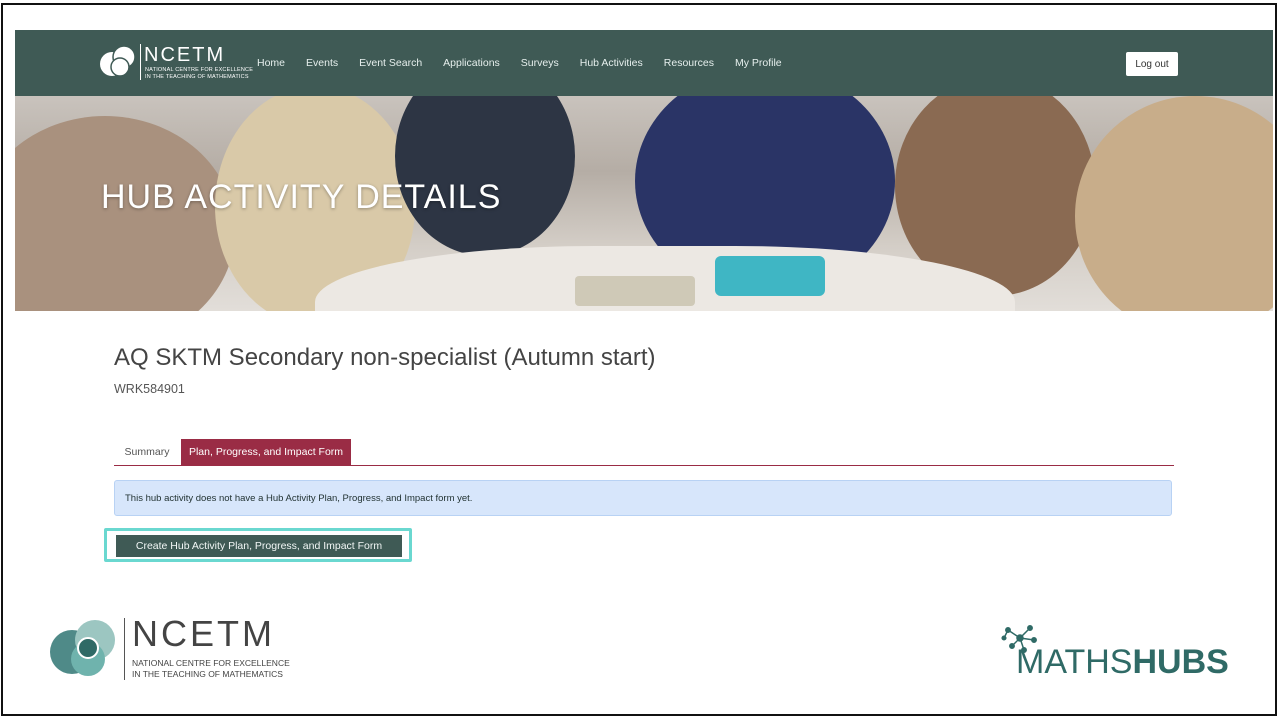  Describe the element at coordinates (644, 452) in the screenshot. I see `activity-tabs: Summary Plan, Progress, and Impact Form` at that location.